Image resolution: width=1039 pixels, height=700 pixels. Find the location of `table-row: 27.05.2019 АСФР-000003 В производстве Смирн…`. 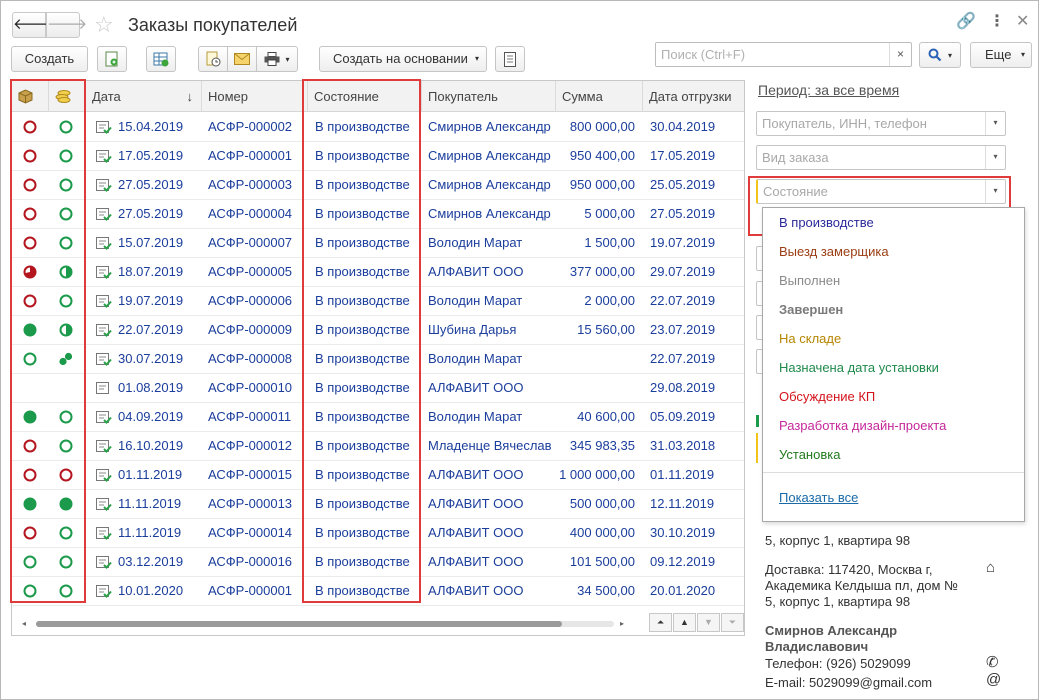

table-row: 27.05.2019 АСФР-000003 В производстве Смирн… is located at coordinates (378, 185).